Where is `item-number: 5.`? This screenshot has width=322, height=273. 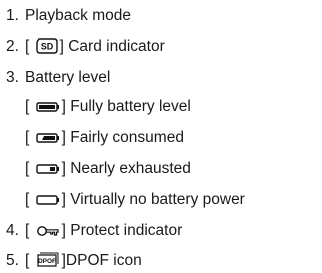 item-number: 5. is located at coordinates (12, 260).